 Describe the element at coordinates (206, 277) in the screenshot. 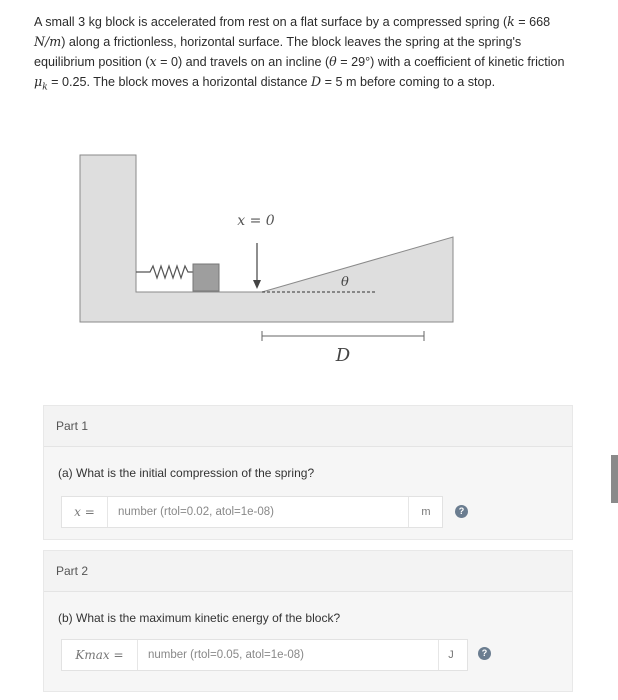

I see `block` at that location.